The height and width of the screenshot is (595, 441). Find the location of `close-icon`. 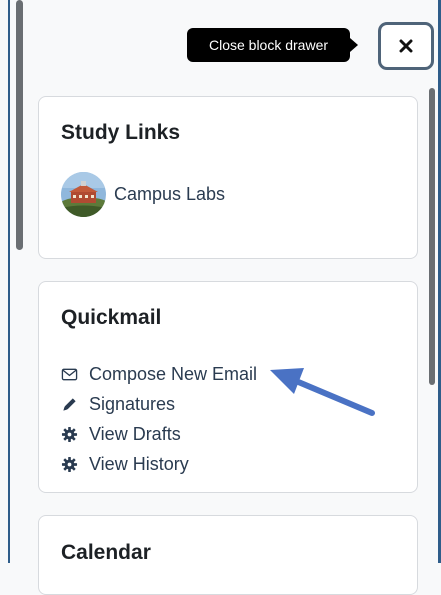

close-icon is located at coordinates (406, 46).